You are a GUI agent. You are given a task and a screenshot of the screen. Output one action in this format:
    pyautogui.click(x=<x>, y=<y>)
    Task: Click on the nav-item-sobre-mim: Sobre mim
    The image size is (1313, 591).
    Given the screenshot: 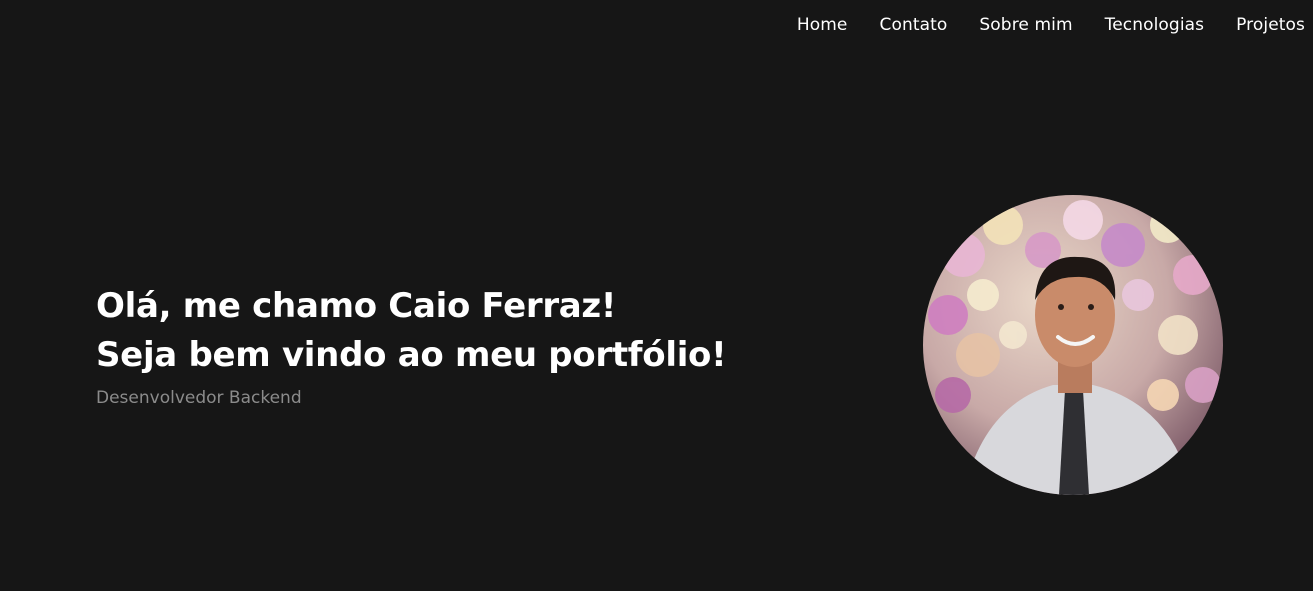 What is the action you would take?
    pyautogui.click(x=1025, y=25)
    